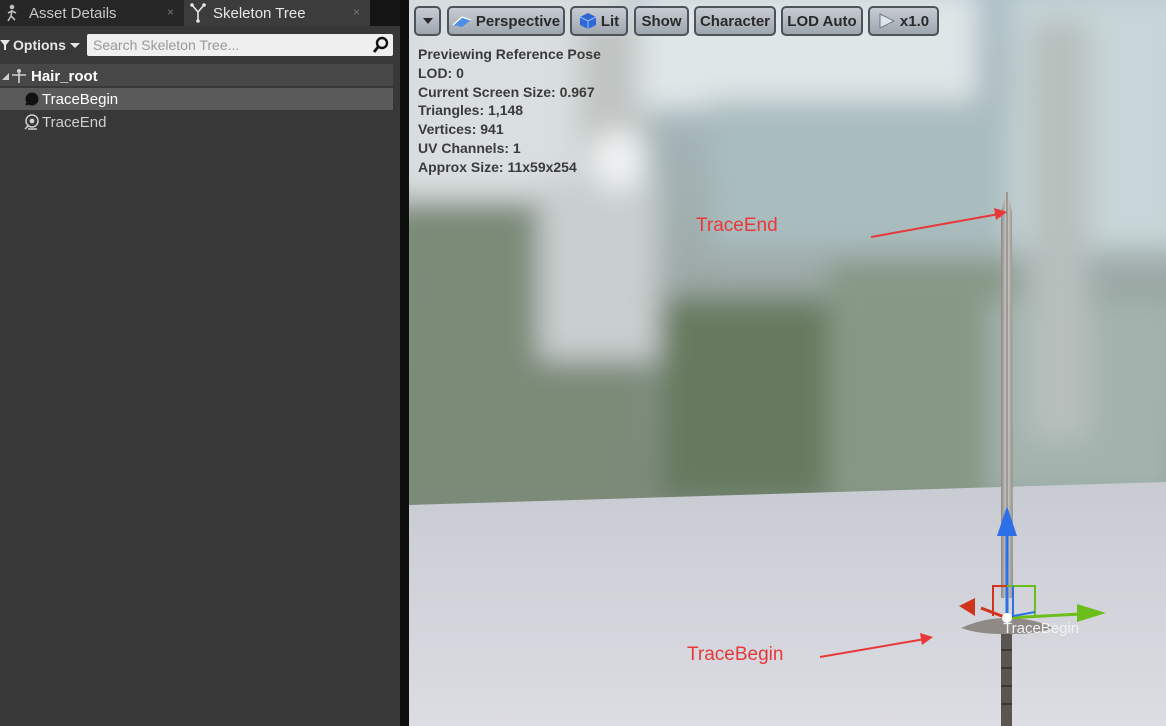 The height and width of the screenshot is (726, 1166). What do you see at coordinates (73, 13) in the screenshot?
I see `tab-label: Asset Details` at bounding box center [73, 13].